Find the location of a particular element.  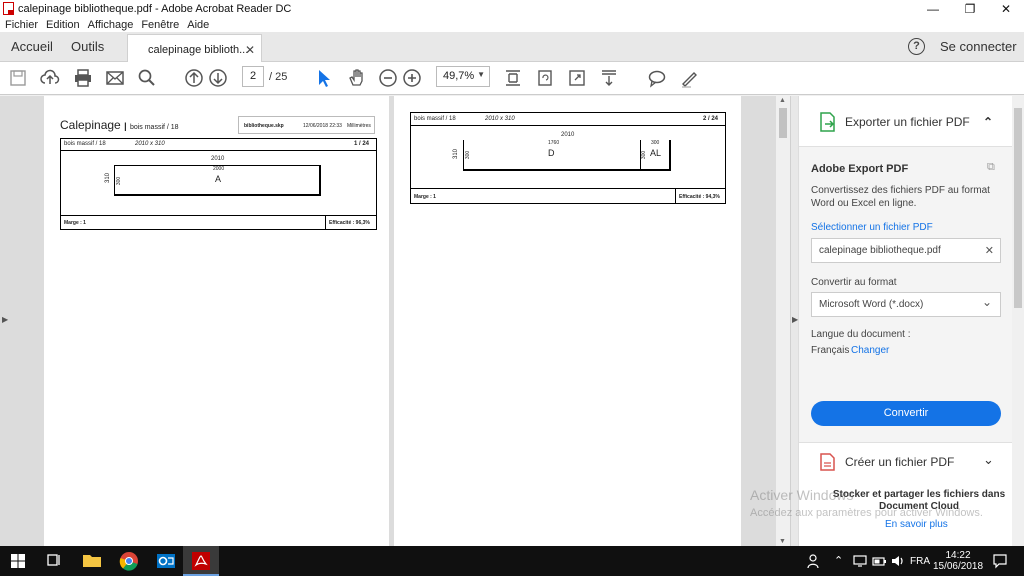

select-pdf-label: Sélectionner un fichier PDF is located at coordinates (872, 227).